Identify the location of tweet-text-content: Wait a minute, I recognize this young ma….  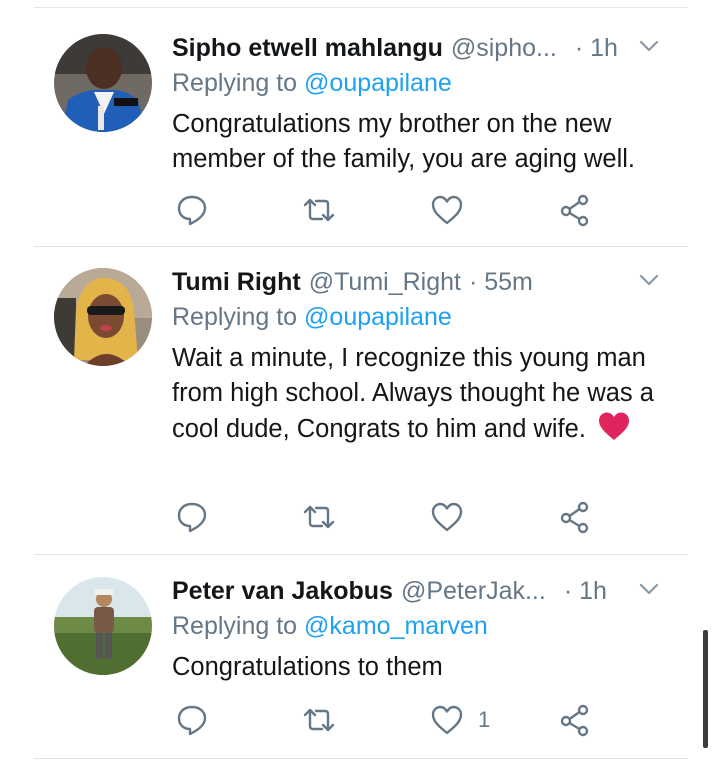
(413, 393).